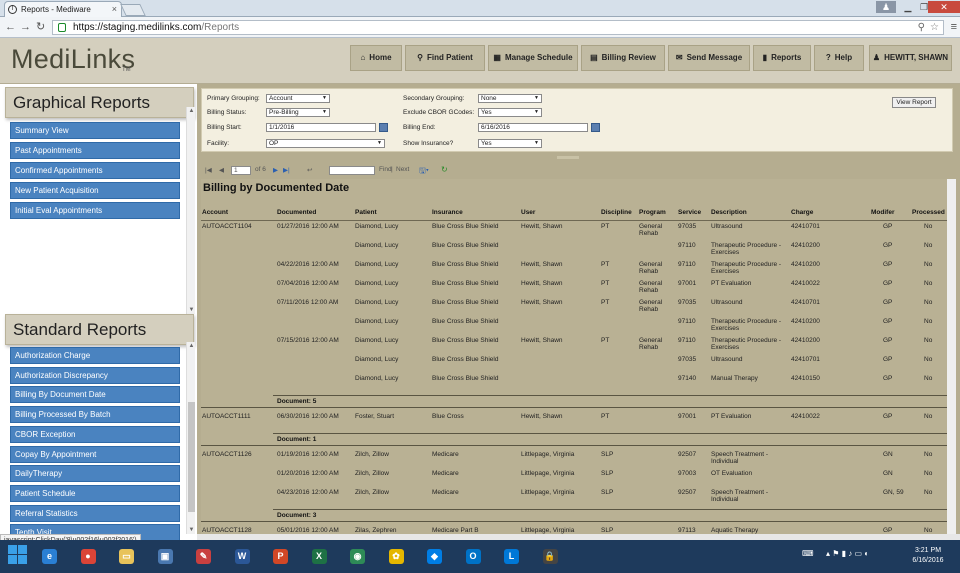  Describe the element at coordinates (95, 190) in the screenshot. I see `graphical-report-link: New Patient Acquisition` at that location.